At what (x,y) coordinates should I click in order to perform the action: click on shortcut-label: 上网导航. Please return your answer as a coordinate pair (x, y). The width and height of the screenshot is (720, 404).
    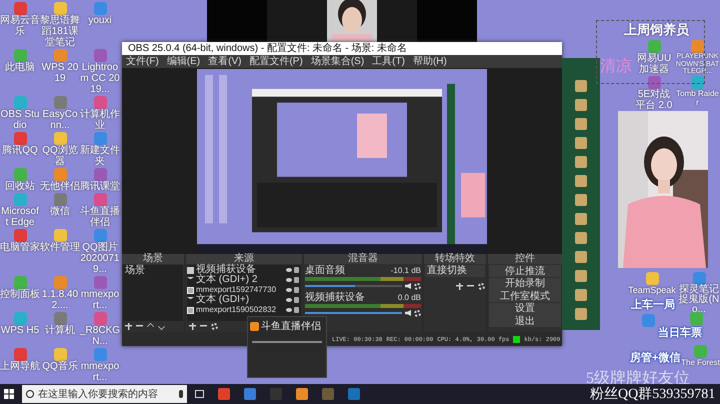
    Looking at the image, I should click on (20, 366).